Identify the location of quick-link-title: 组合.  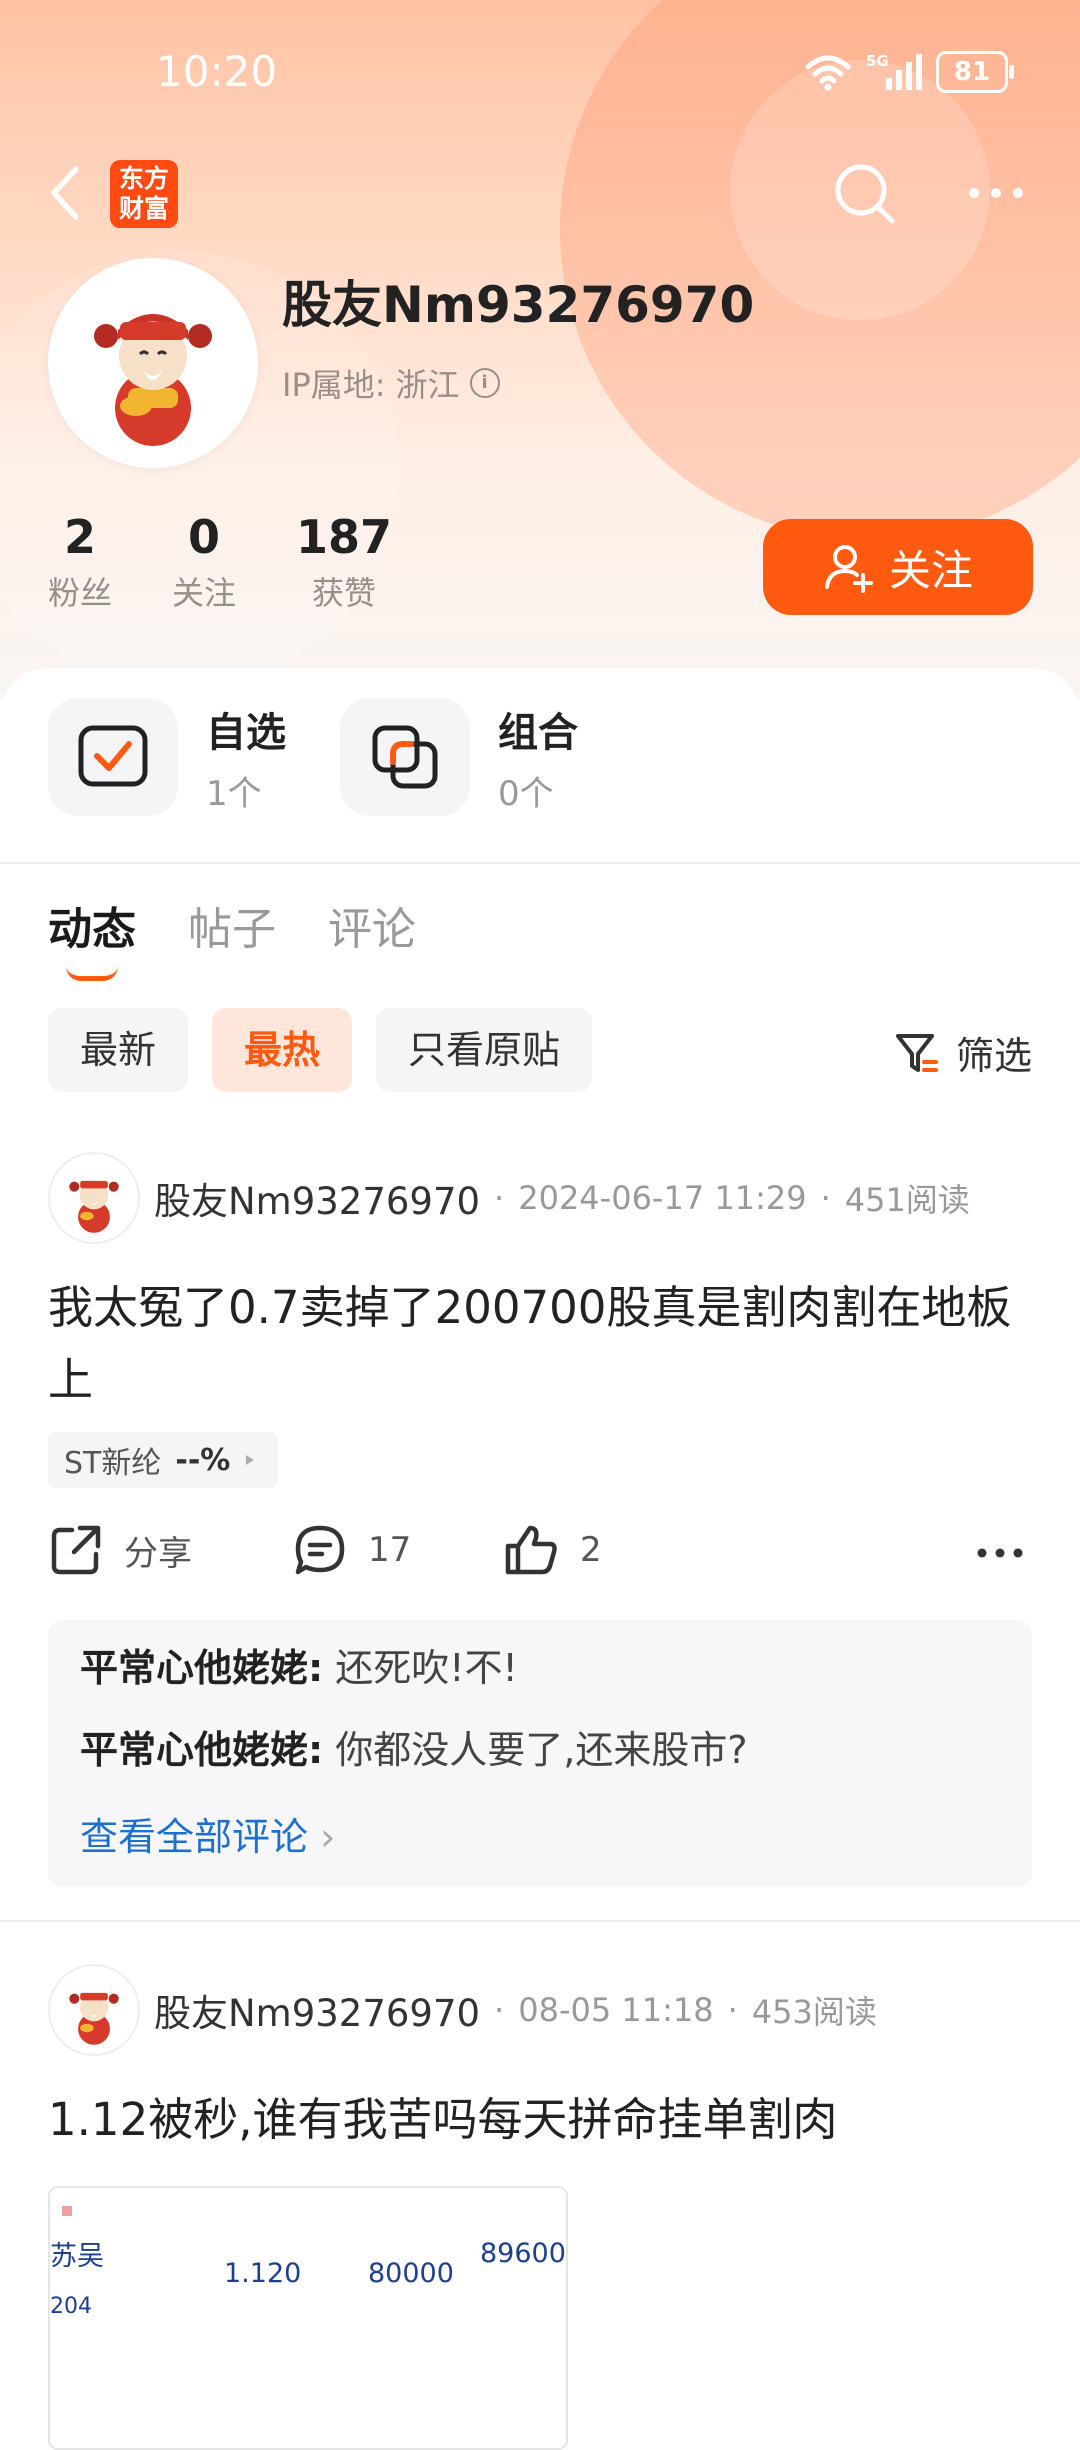
(538, 732).